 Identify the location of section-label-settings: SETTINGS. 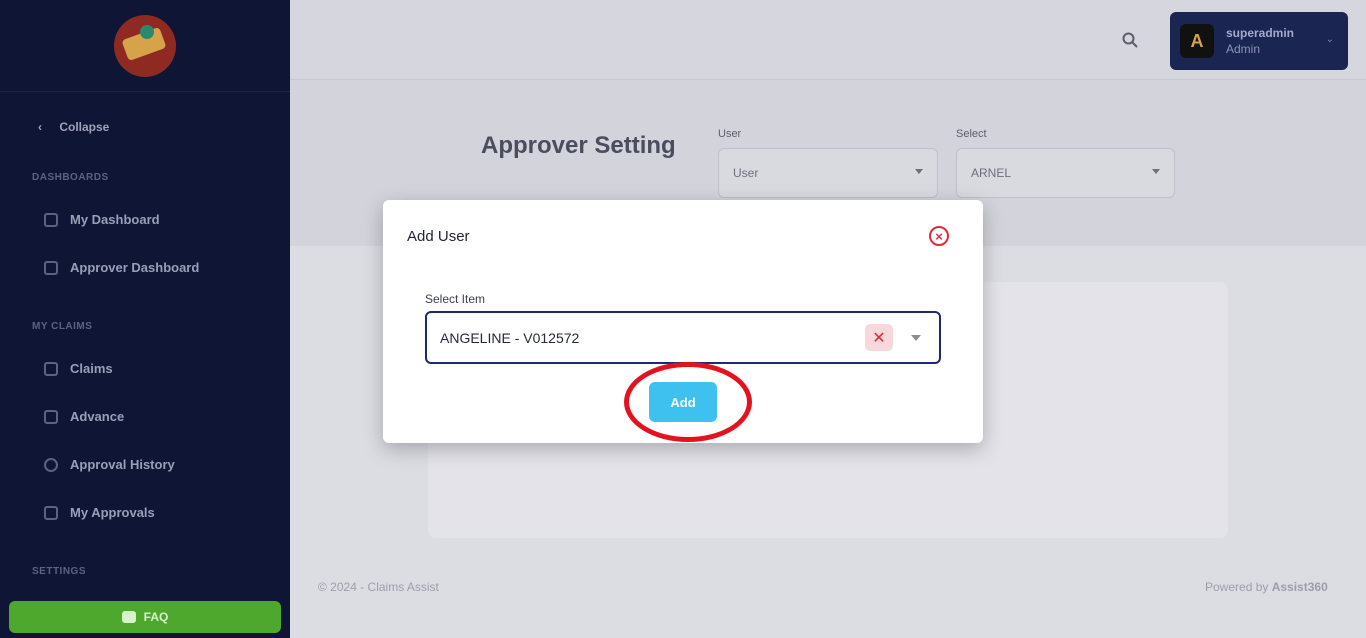
(59, 571).